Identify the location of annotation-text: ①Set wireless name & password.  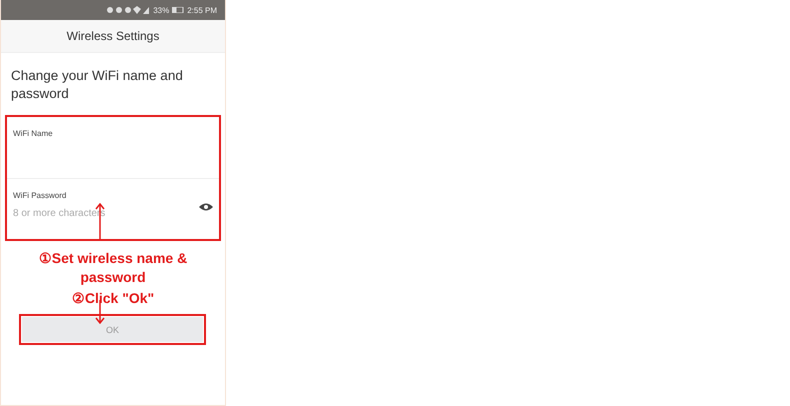
(113, 268).